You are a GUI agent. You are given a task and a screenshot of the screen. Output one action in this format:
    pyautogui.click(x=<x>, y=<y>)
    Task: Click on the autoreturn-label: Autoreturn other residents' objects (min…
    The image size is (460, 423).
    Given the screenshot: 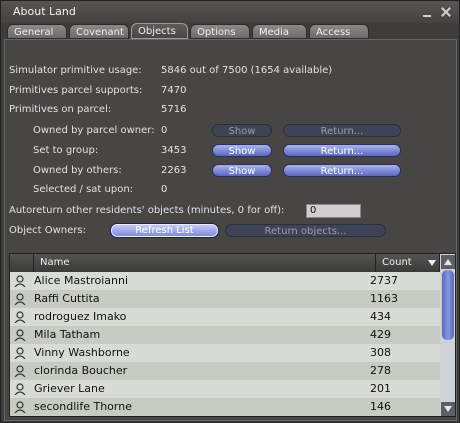 What is the action you would take?
    pyautogui.click(x=147, y=210)
    